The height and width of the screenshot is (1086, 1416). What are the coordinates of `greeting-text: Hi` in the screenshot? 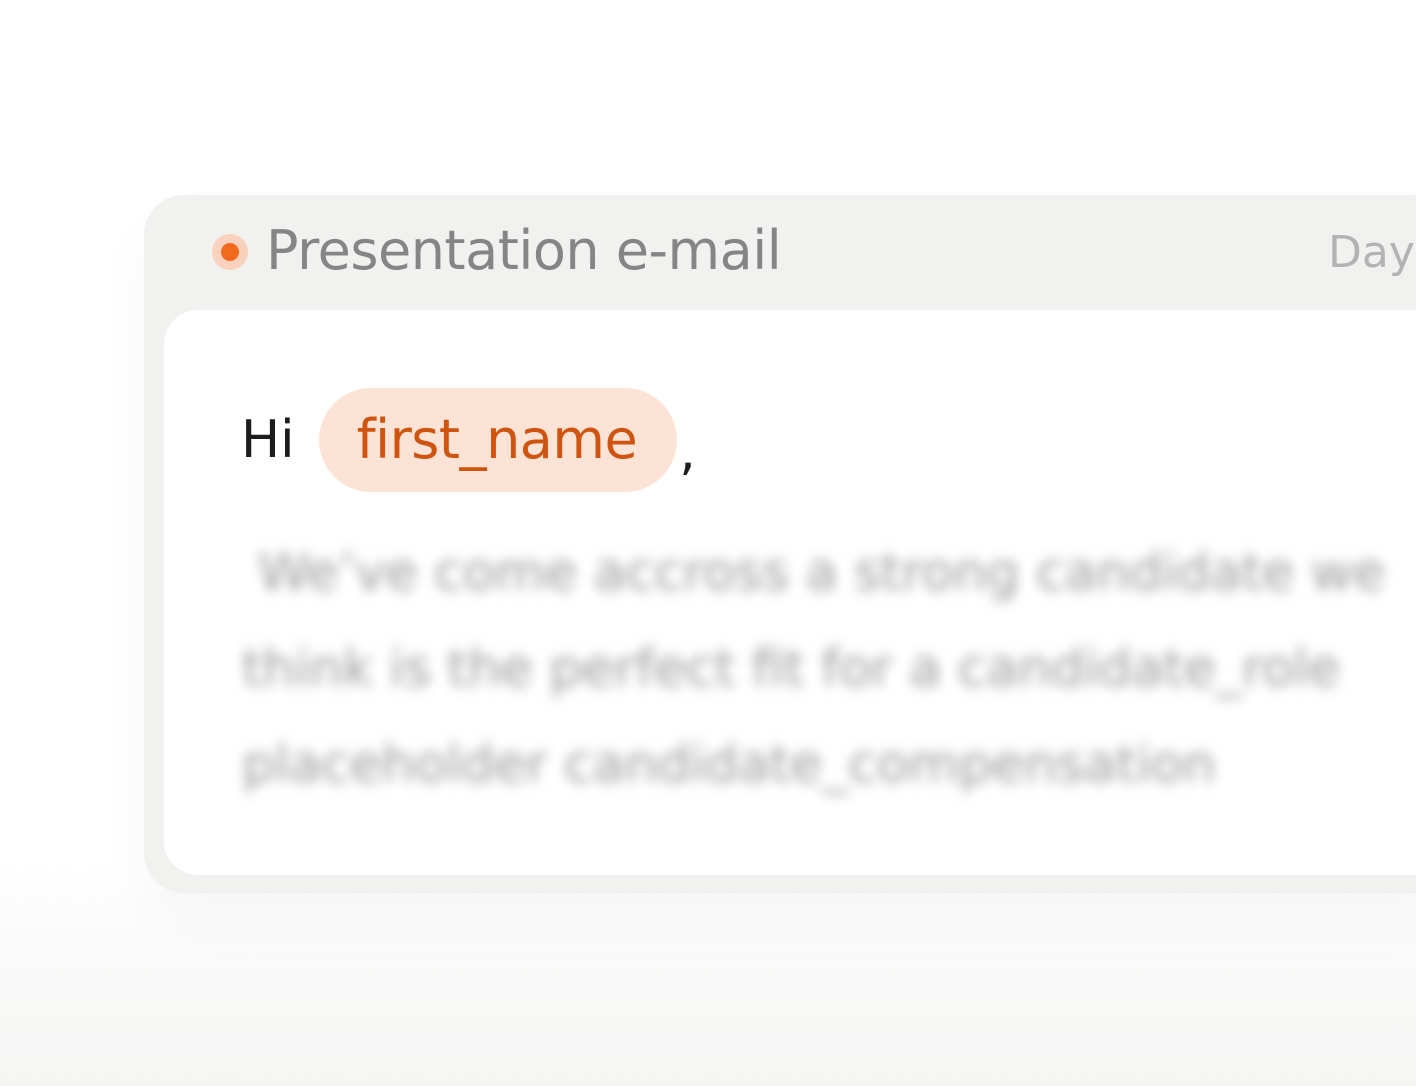 It's located at (268, 440).